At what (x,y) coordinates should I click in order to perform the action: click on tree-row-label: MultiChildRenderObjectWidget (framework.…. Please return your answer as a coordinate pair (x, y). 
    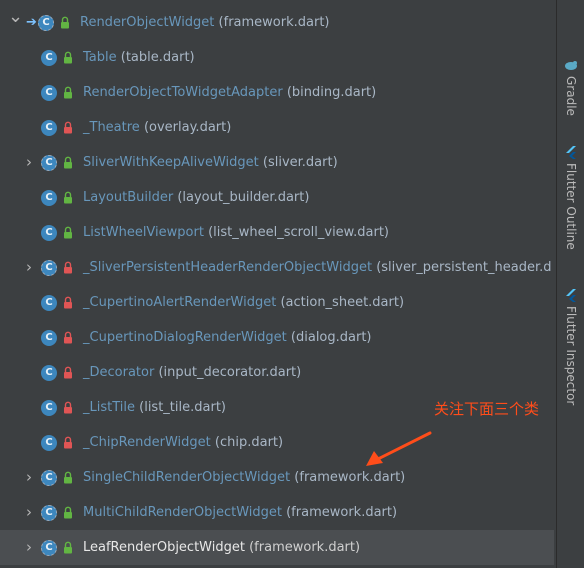
    Looking at the image, I should click on (240, 512).